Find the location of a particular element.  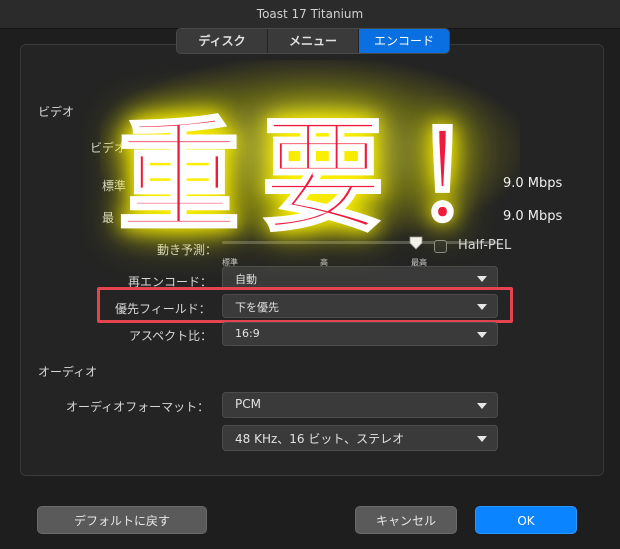

restore-defaults-button: デフォルトに戻す is located at coordinates (122, 520).